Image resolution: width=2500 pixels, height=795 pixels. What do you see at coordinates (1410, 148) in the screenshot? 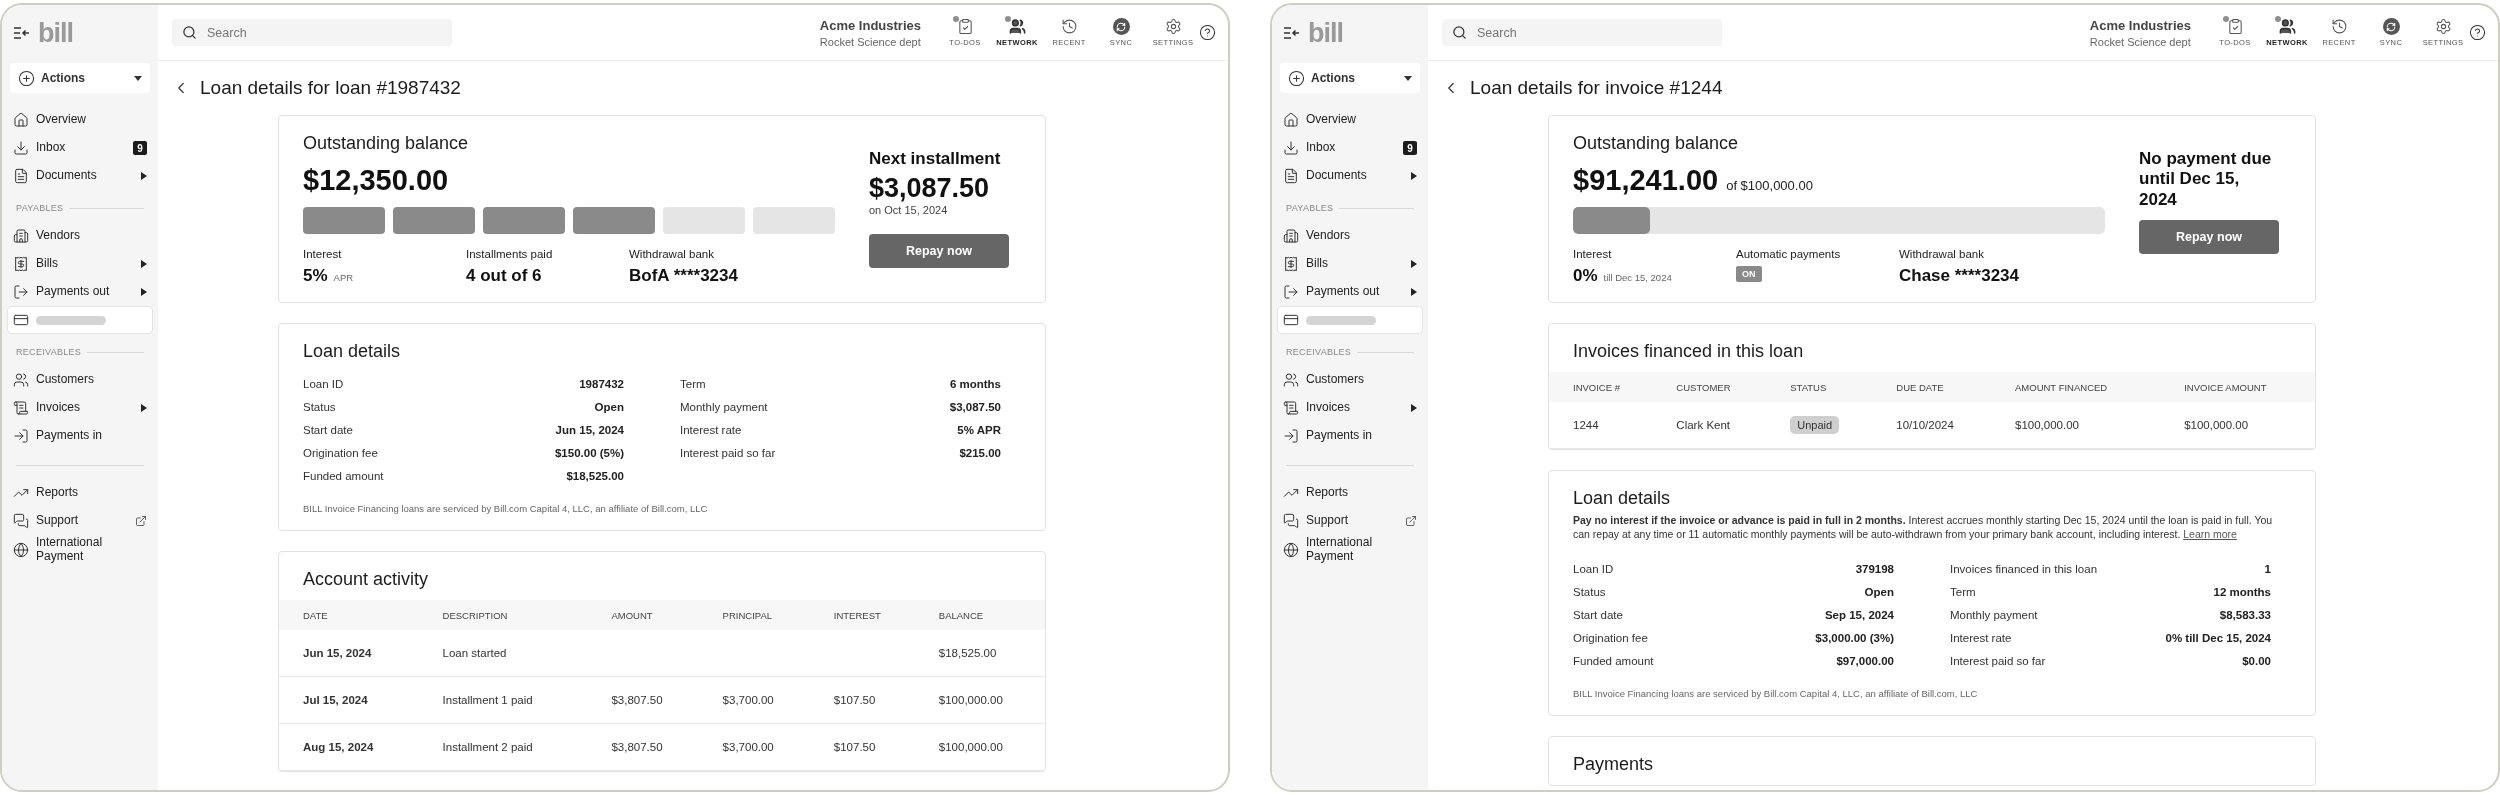
I see `count-badge: 9` at bounding box center [1410, 148].